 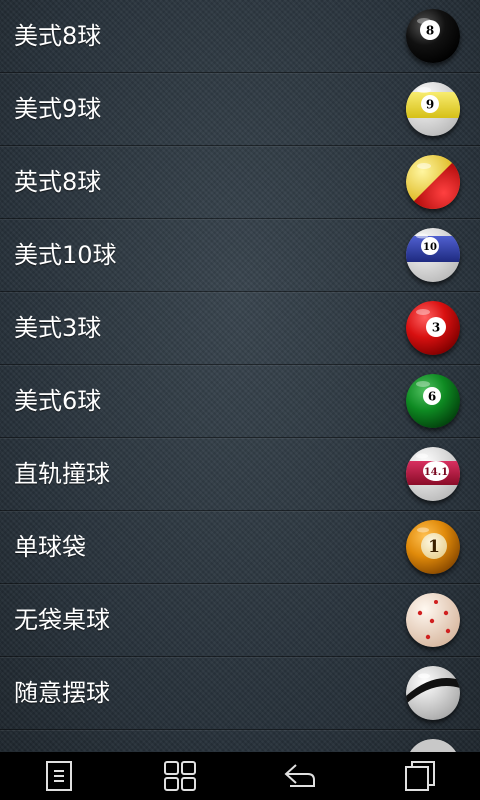 I want to click on back-icon, so click(x=299, y=775).